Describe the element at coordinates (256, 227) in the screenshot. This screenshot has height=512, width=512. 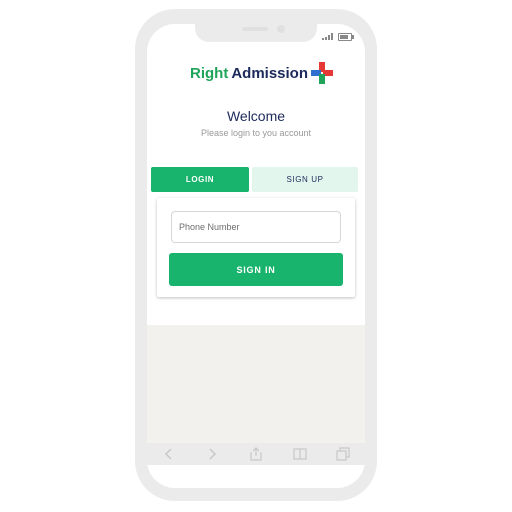
I see `phone-number-input` at that location.